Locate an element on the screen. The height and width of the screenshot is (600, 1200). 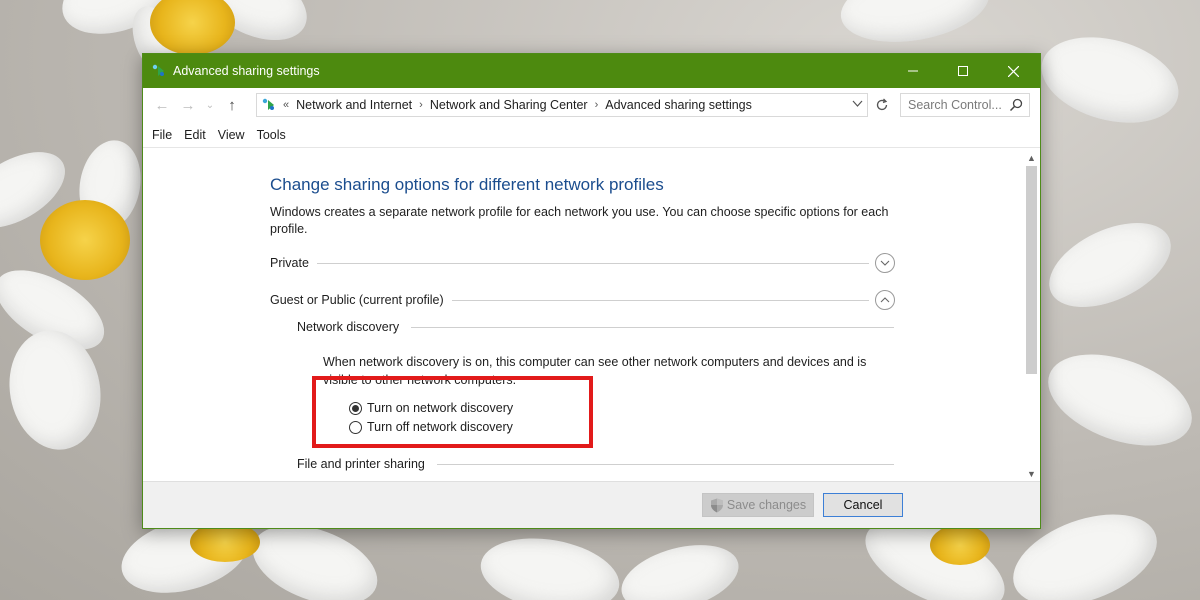
chevron-up-icon is located at coordinates (885, 300).